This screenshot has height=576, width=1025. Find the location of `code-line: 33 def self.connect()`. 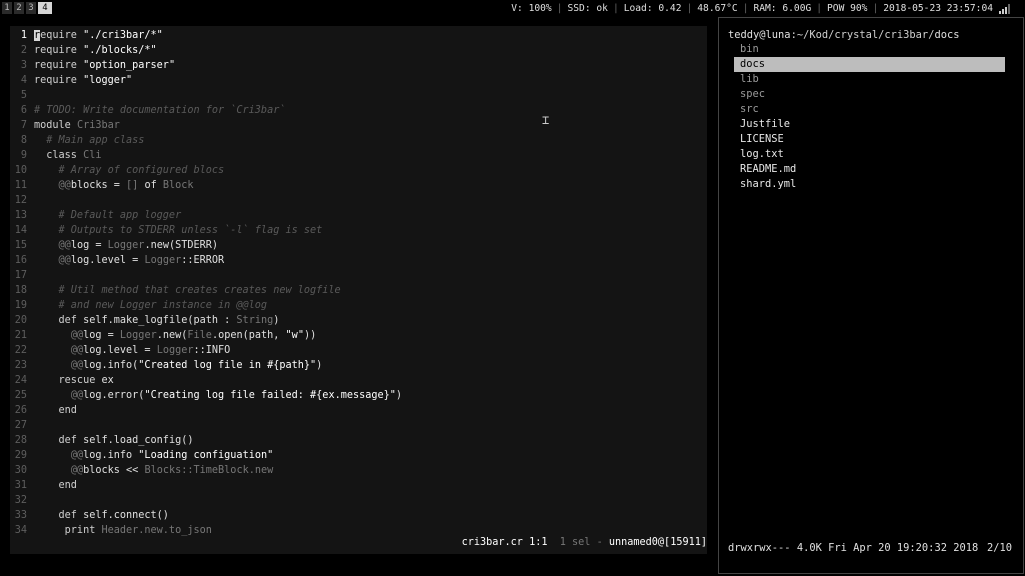

code-line: 33 def self.connect() is located at coordinates (358, 515).